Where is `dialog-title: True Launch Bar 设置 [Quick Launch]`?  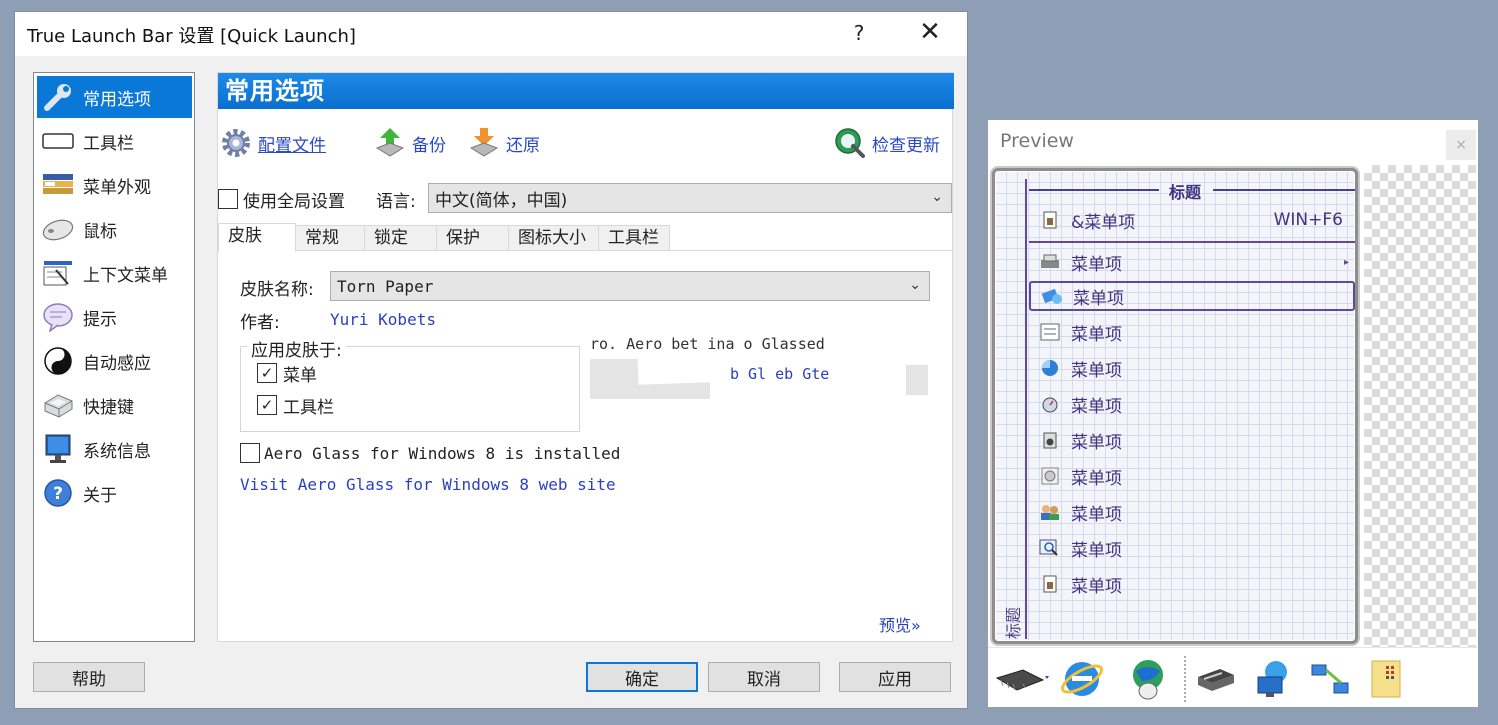 dialog-title: True Launch Bar 设置 [Quick Launch] is located at coordinates (191, 36).